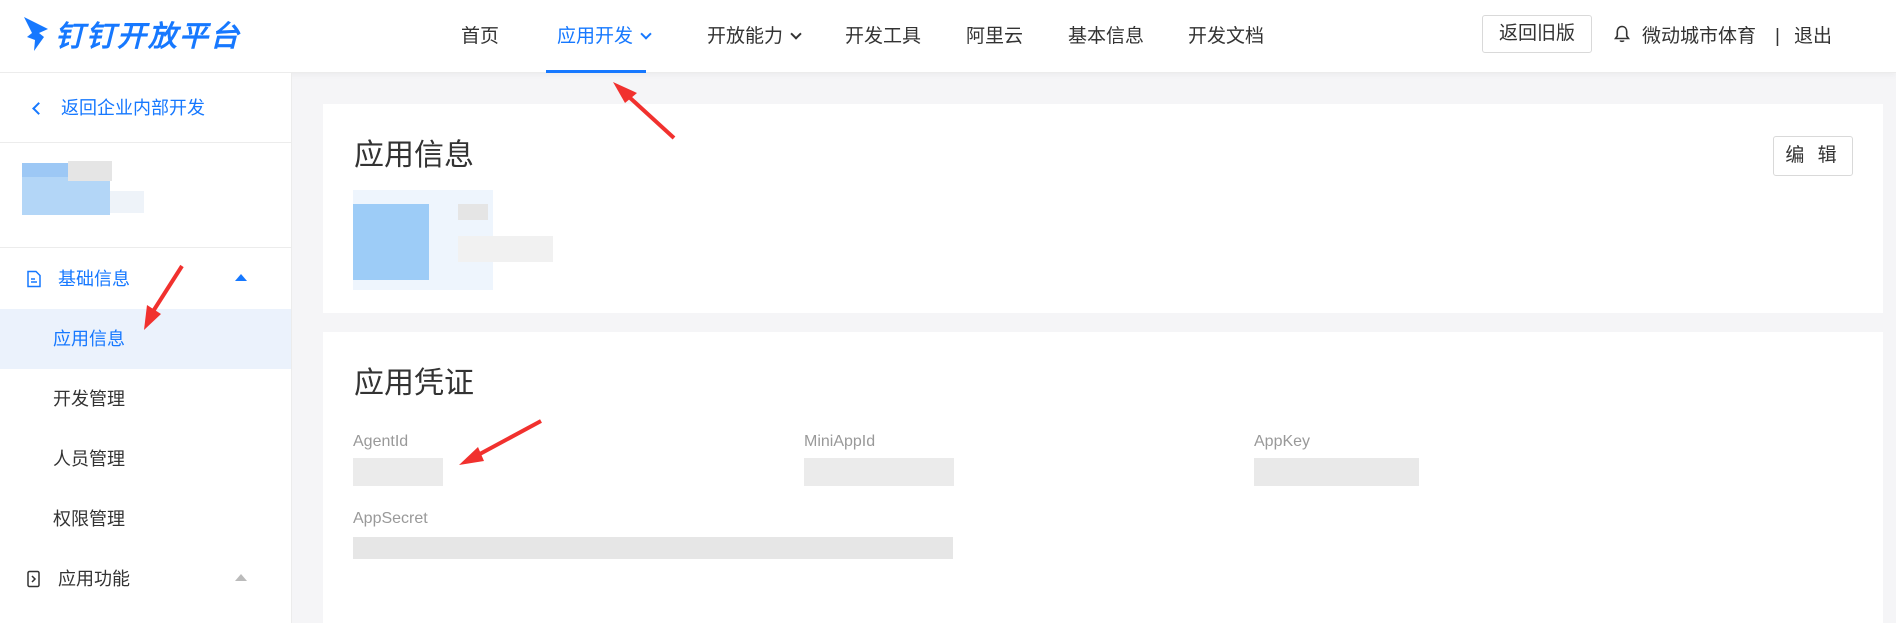 The image size is (1896, 623). I want to click on nav-item-label: 开发文档, so click(1226, 36).